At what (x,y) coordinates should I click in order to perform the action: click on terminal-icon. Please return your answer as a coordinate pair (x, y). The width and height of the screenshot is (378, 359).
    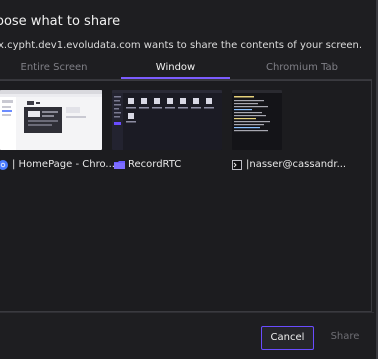
    Looking at the image, I should click on (237, 164).